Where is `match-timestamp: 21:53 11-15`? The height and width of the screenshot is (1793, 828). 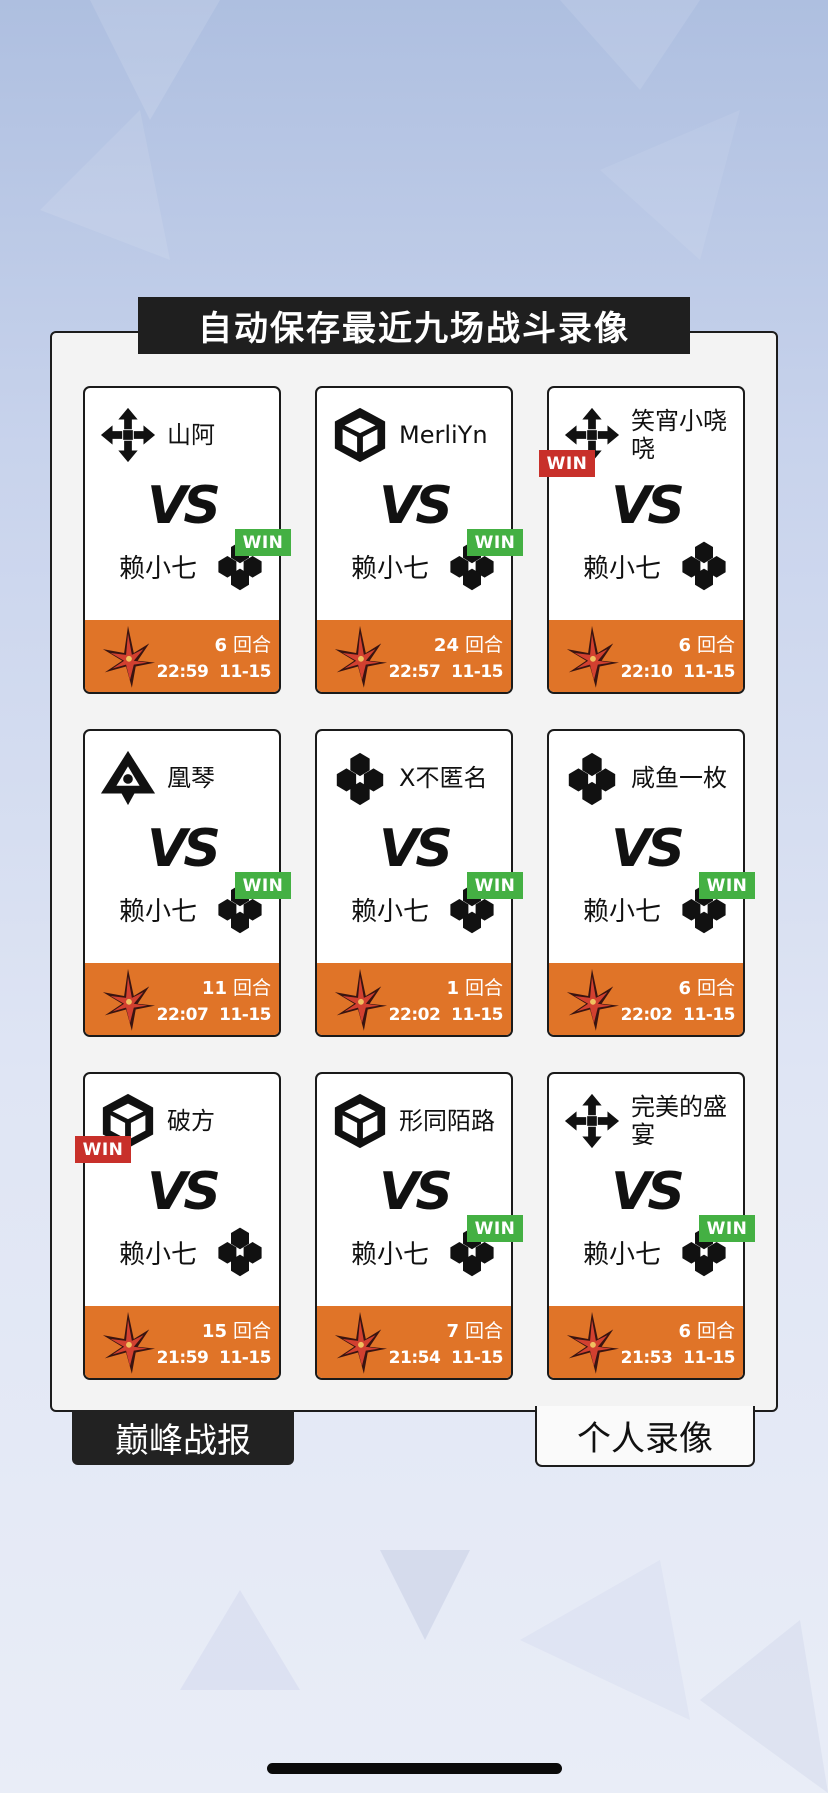
match-timestamp: 21:53 11-15 is located at coordinates (678, 1358).